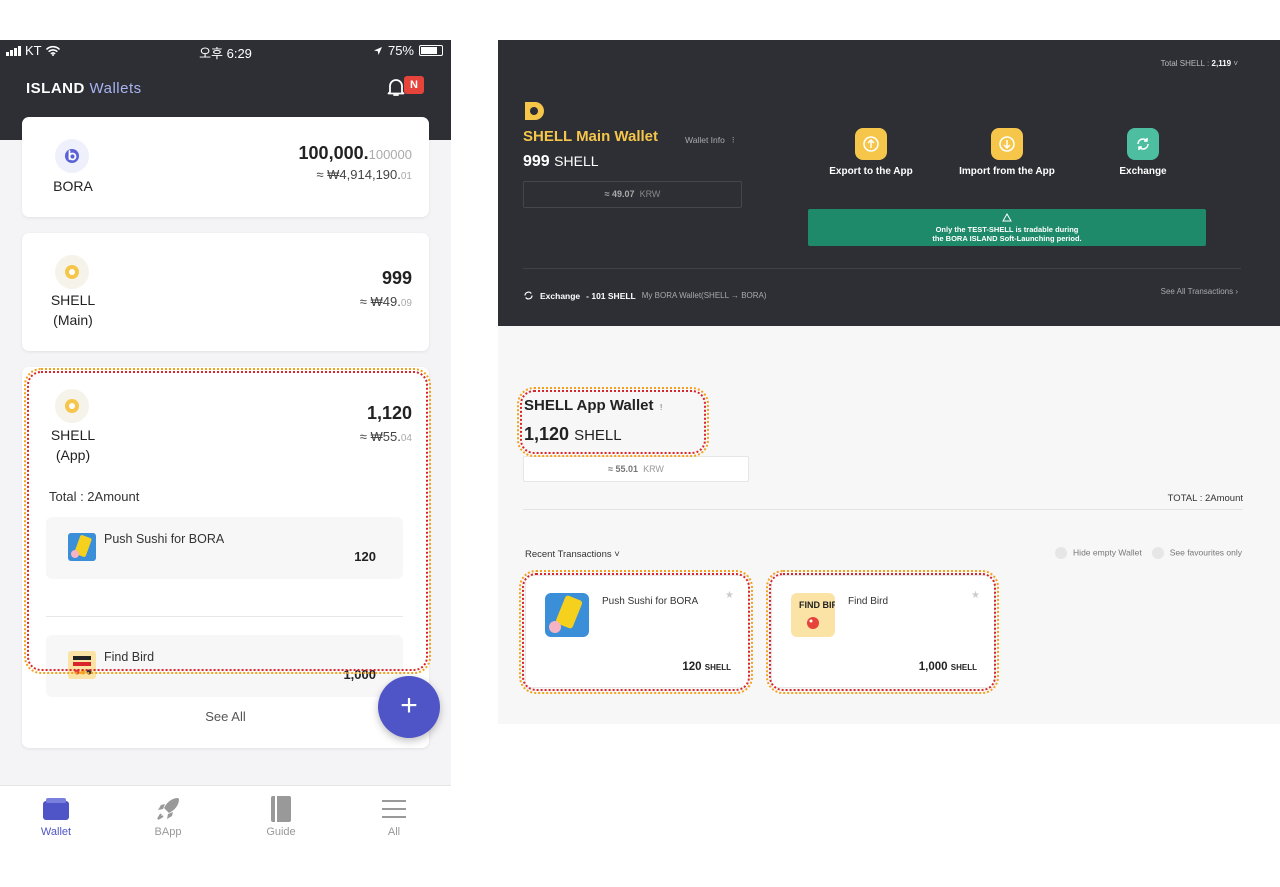  I want to click on export-to-app-button: Export to the App, so click(871, 152).